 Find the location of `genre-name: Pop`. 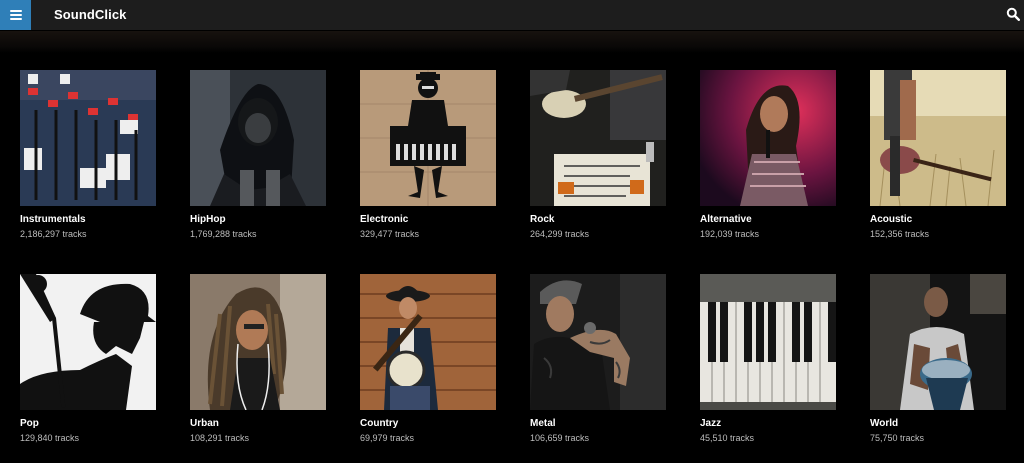

genre-name: Pop is located at coordinates (88, 424).